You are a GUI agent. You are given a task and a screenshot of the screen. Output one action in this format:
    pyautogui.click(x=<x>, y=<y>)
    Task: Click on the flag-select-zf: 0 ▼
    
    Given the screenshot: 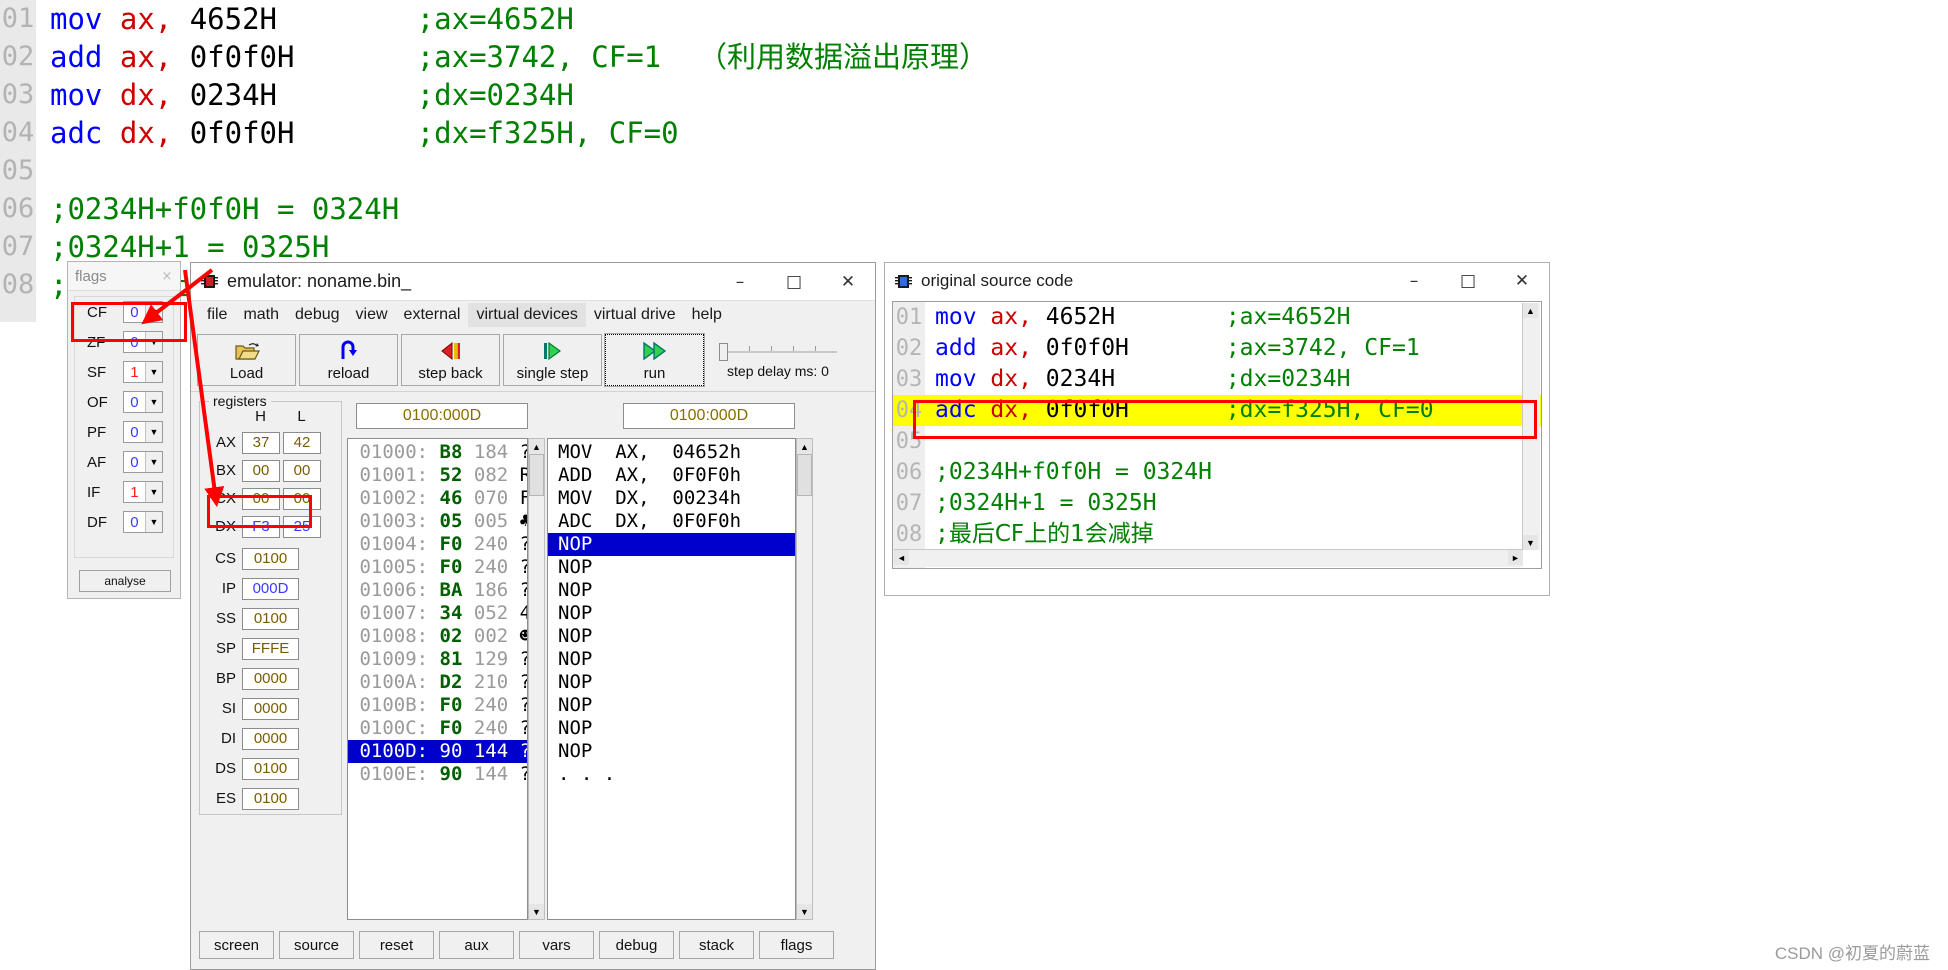 What is the action you would take?
    pyautogui.click(x=143, y=342)
    